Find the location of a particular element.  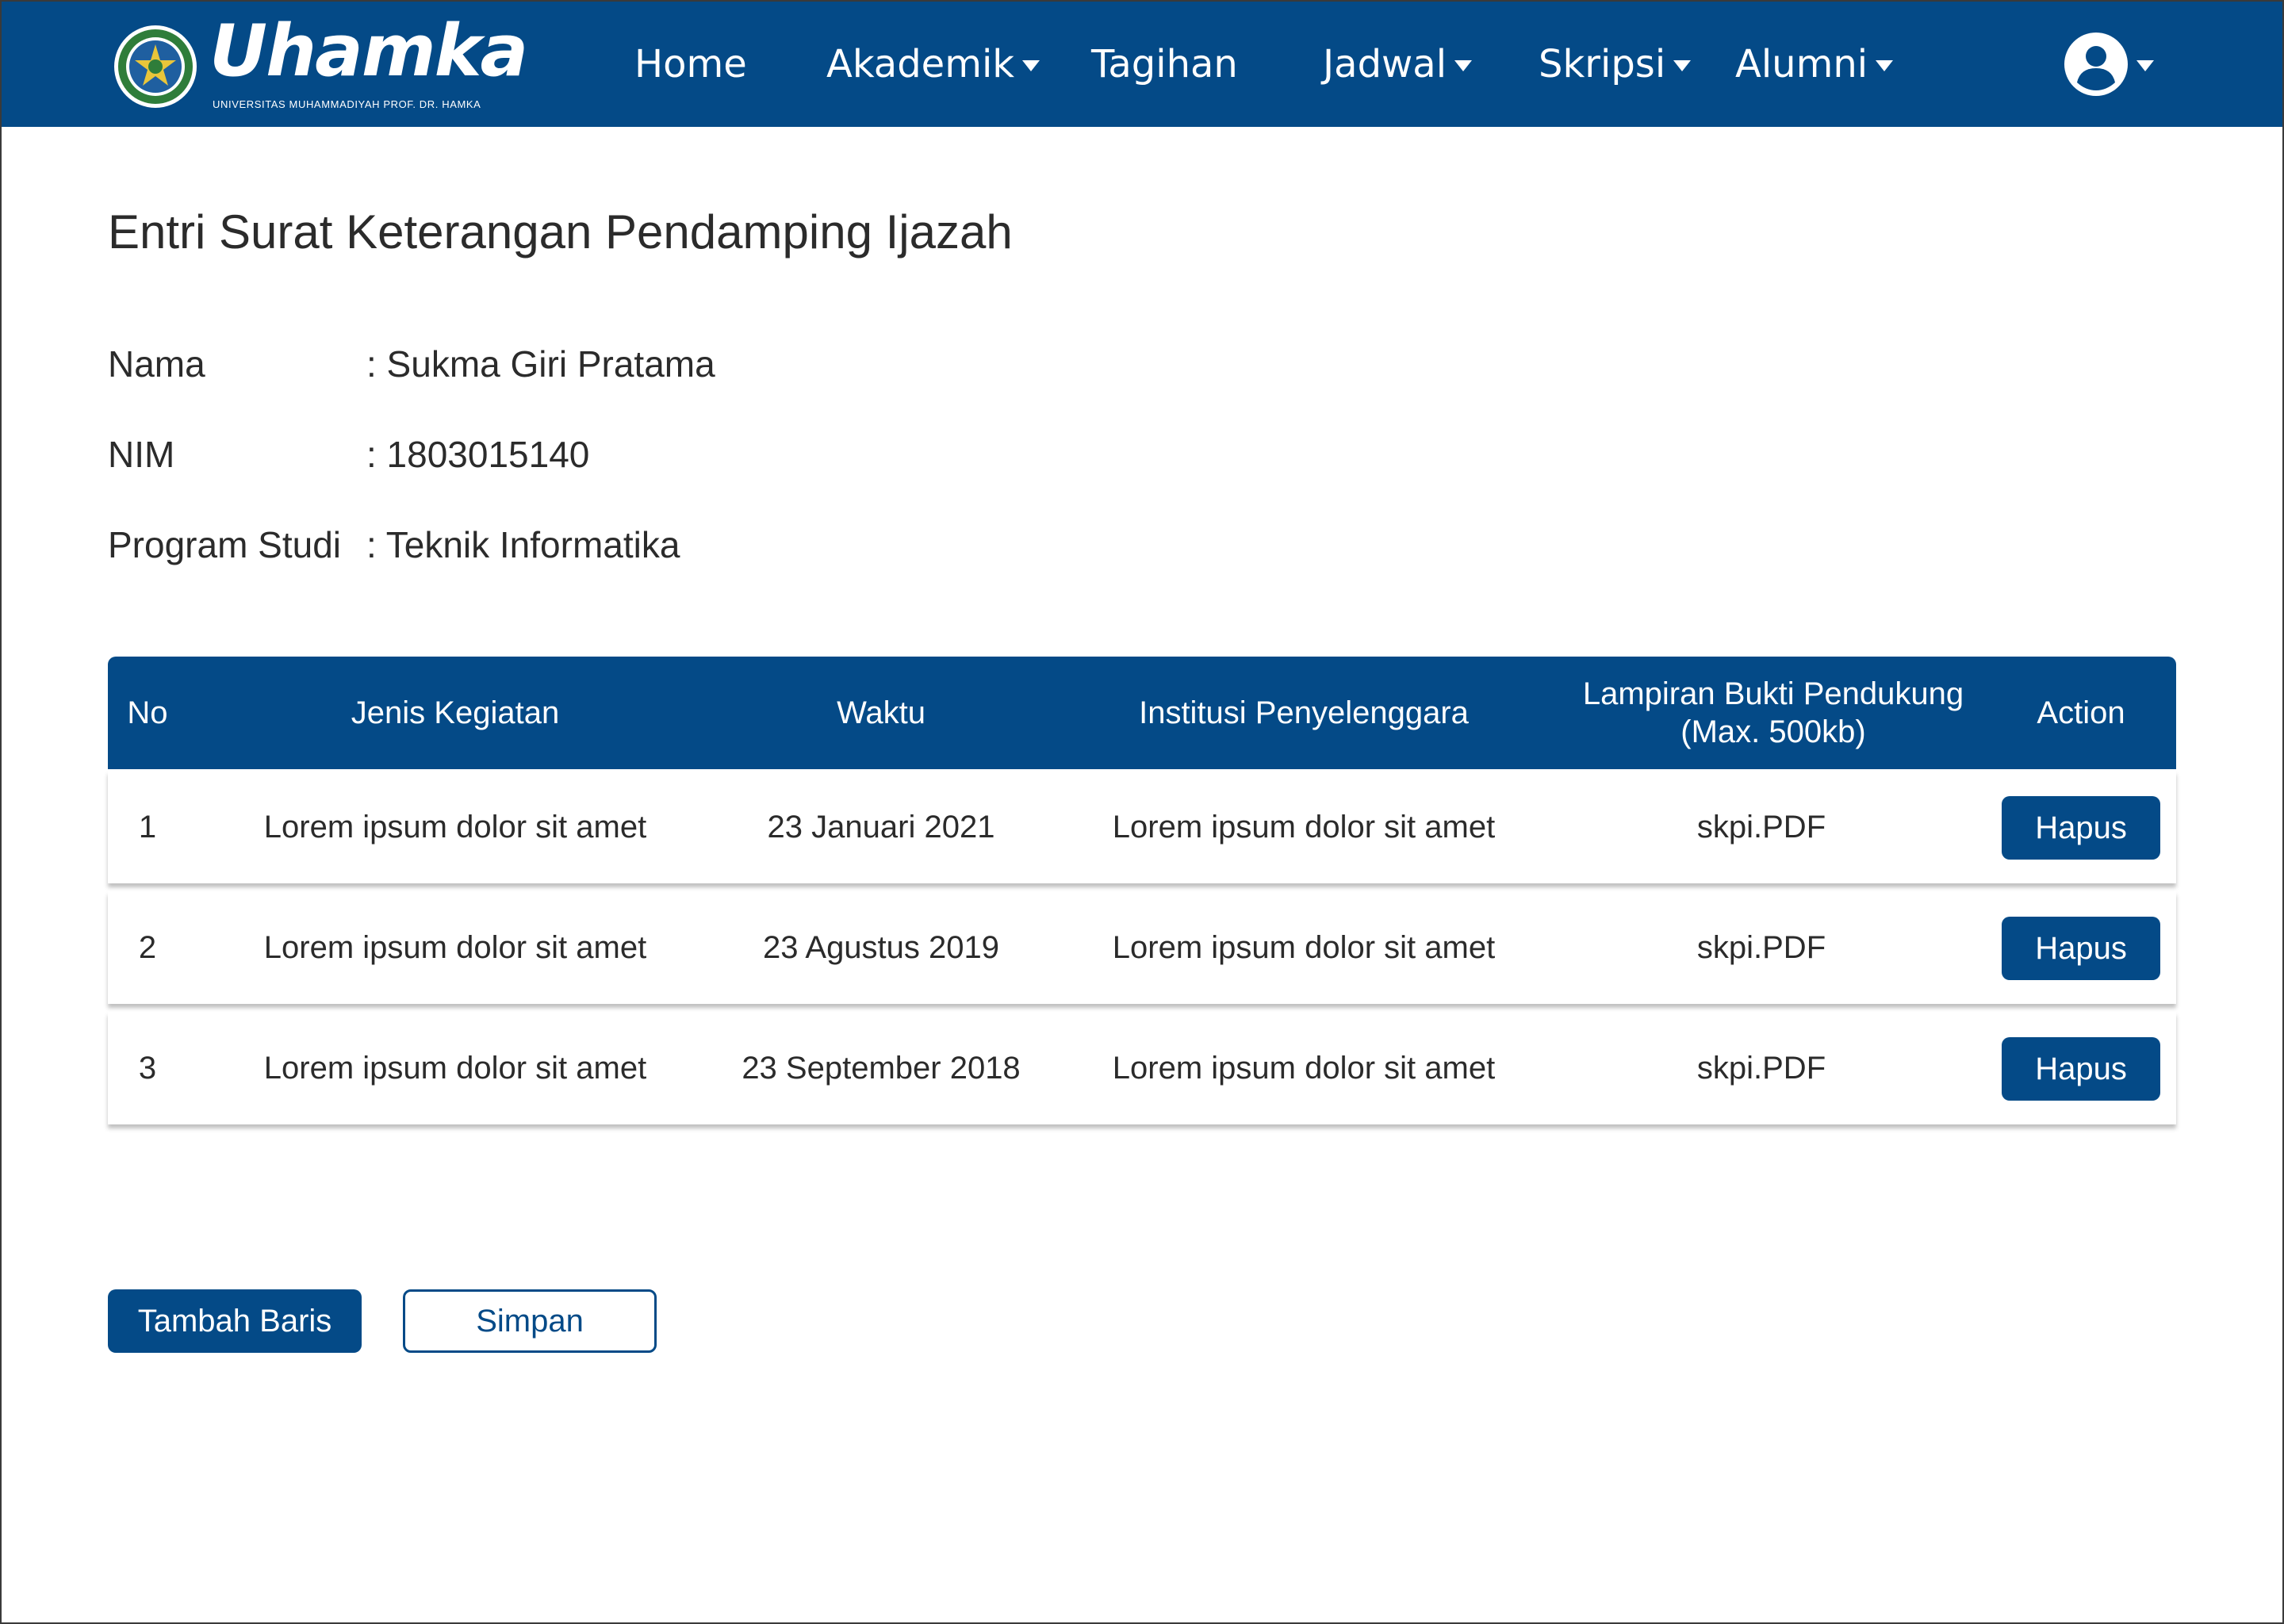

nav-akademik: Akademik is located at coordinates (933, 64).